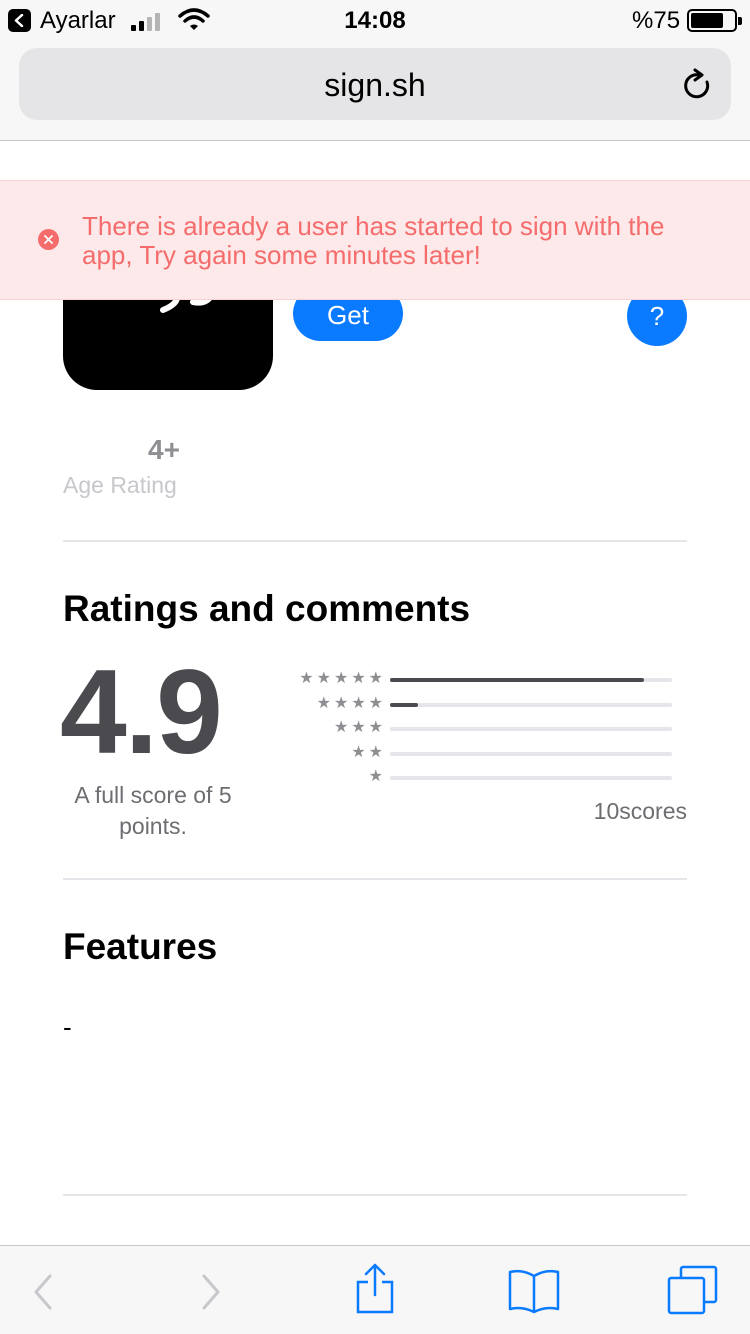 This screenshot has width=750, height=1334. Describe the element at coordinates (375, 20) in the screenshot. I see `status-bar: Ayarlar 14:08 %75` at that location.